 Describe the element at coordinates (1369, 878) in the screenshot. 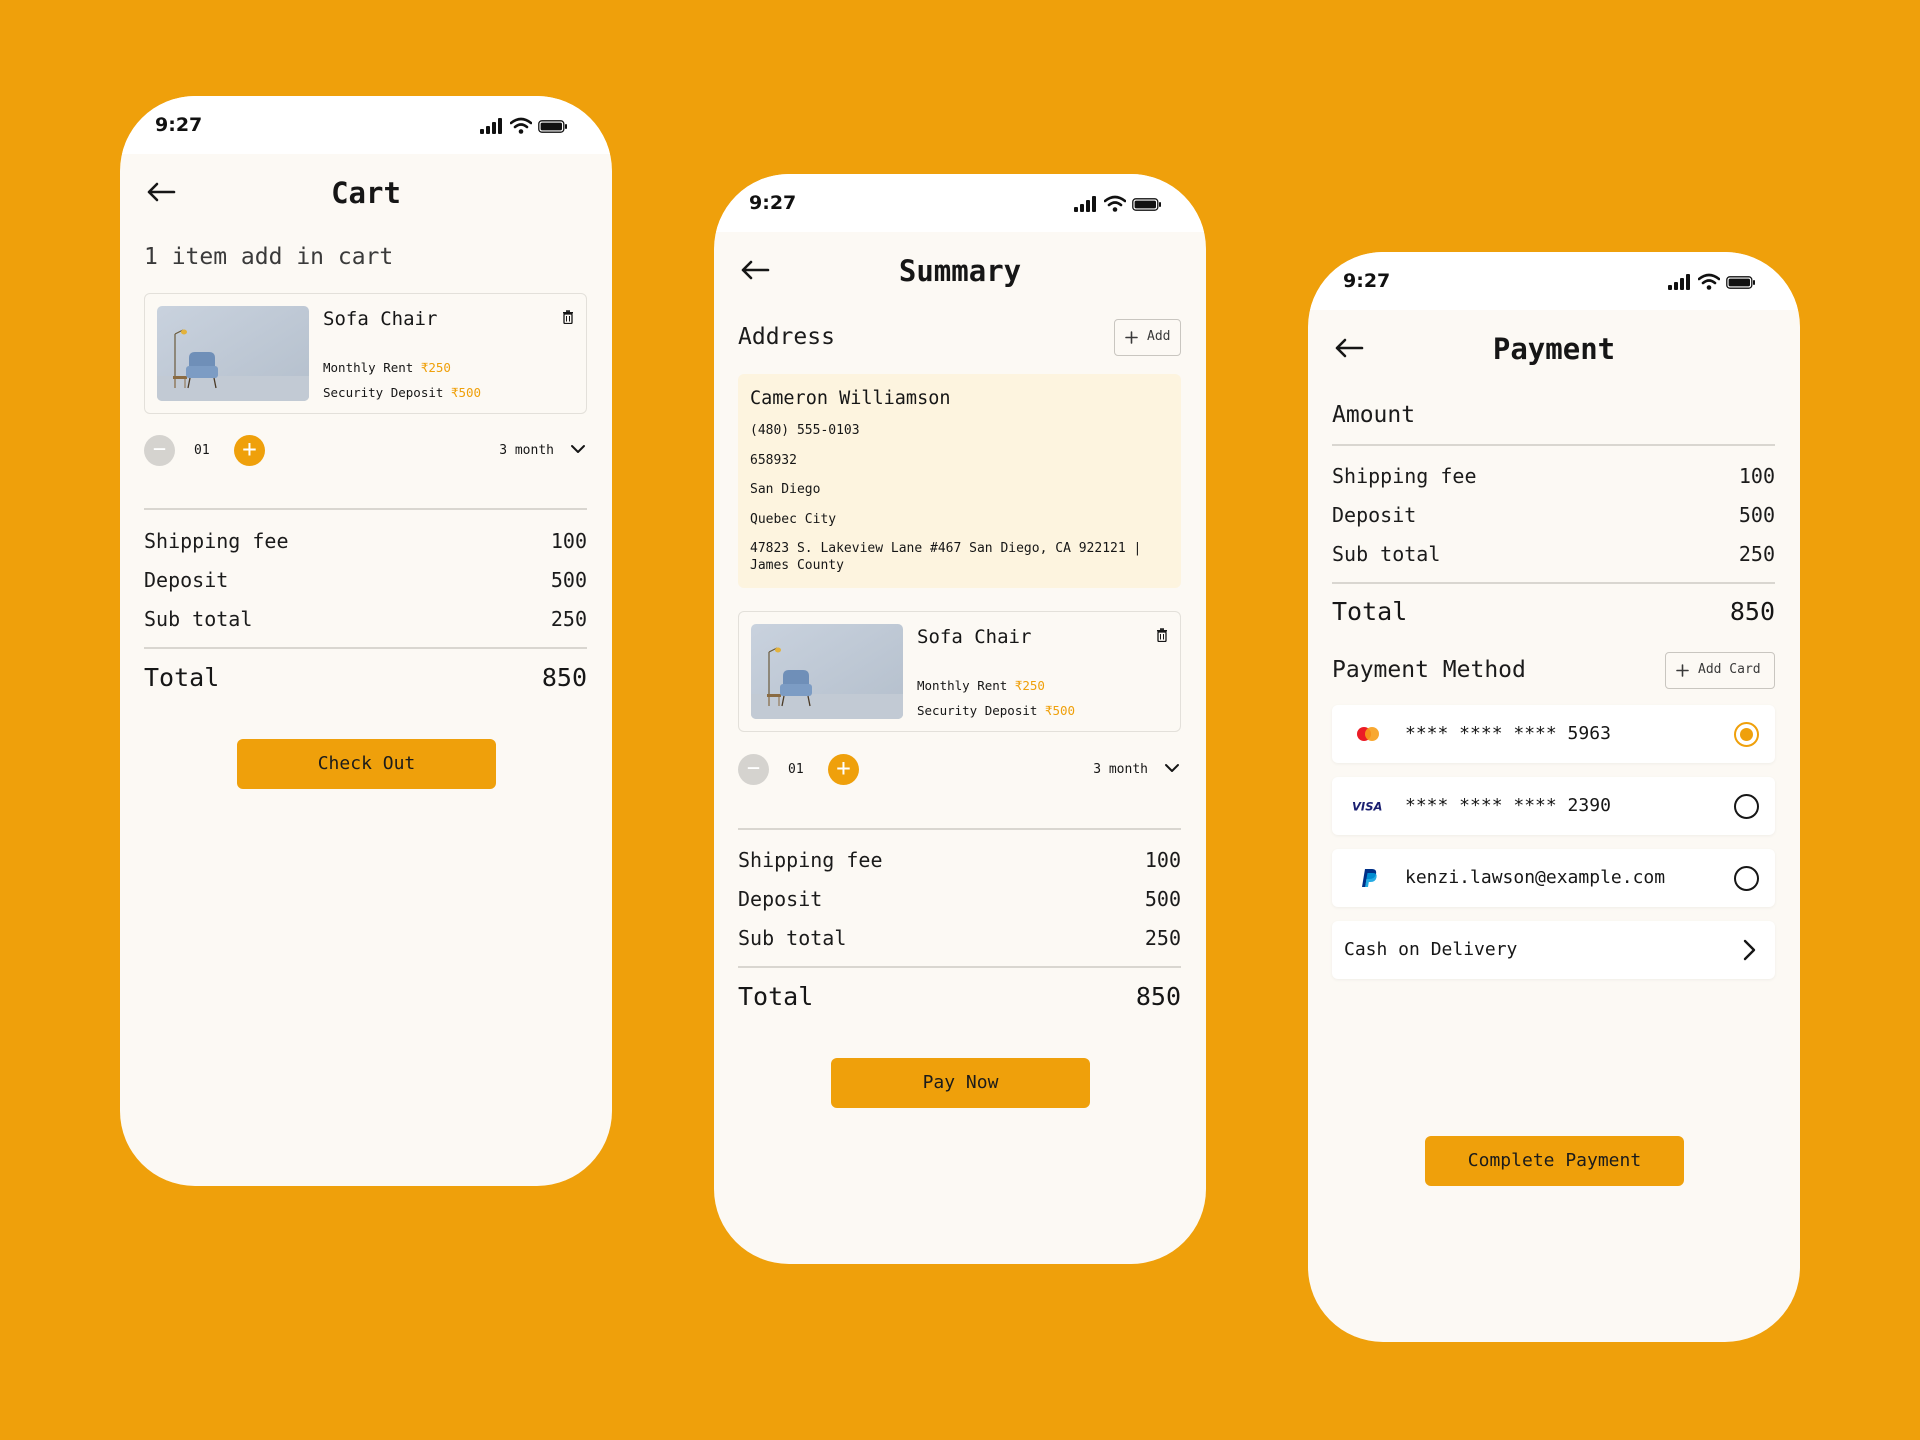

I see `paypal-icon` at that location.